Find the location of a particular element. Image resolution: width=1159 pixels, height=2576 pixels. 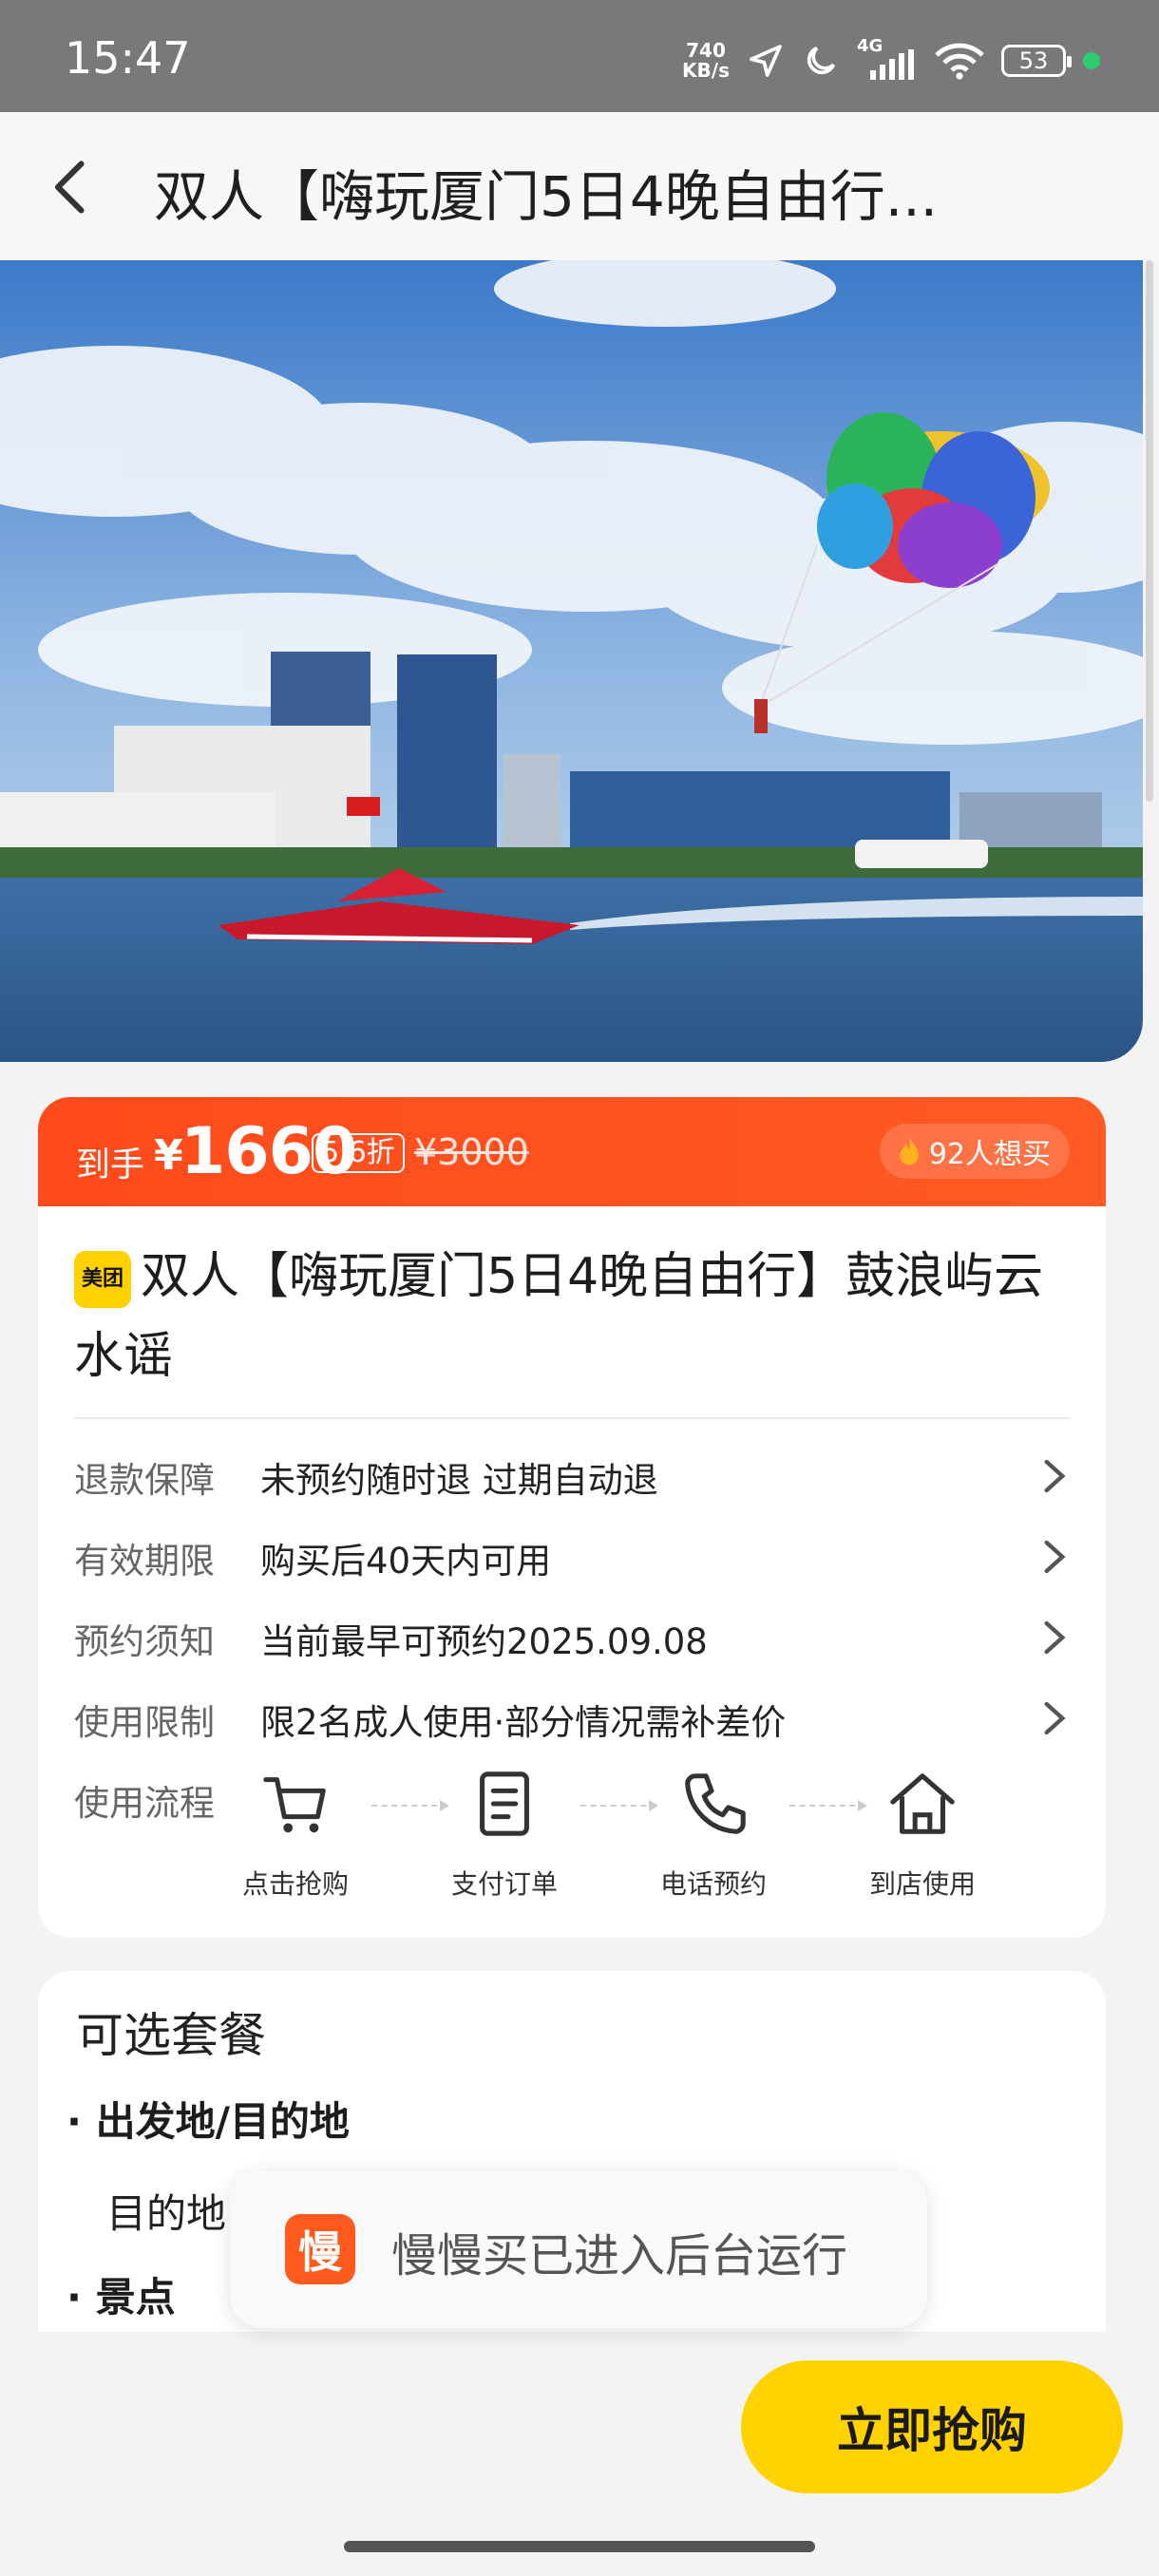

package-item-title: 景点 is located at coordinates (135, 2297).